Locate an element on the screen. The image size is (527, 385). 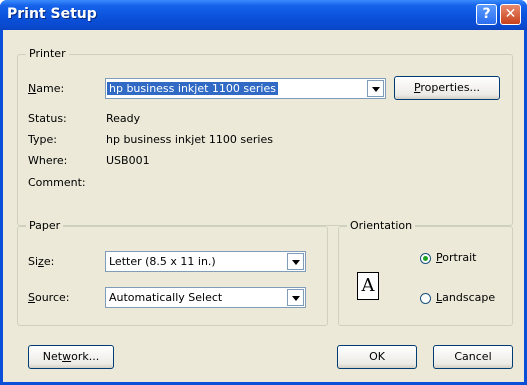
paper-source-value: Automatically Select is located at coordinates (166, 297).